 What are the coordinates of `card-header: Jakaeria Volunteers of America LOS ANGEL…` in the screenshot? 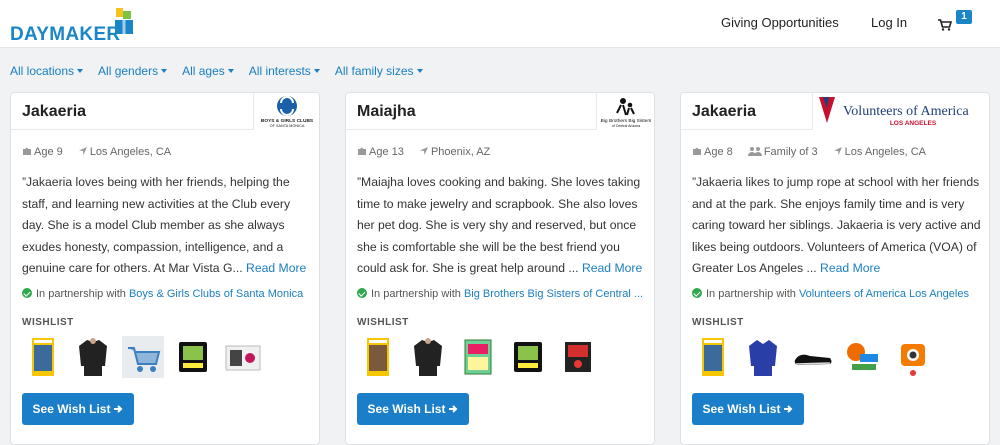 It's located at (835, 111).